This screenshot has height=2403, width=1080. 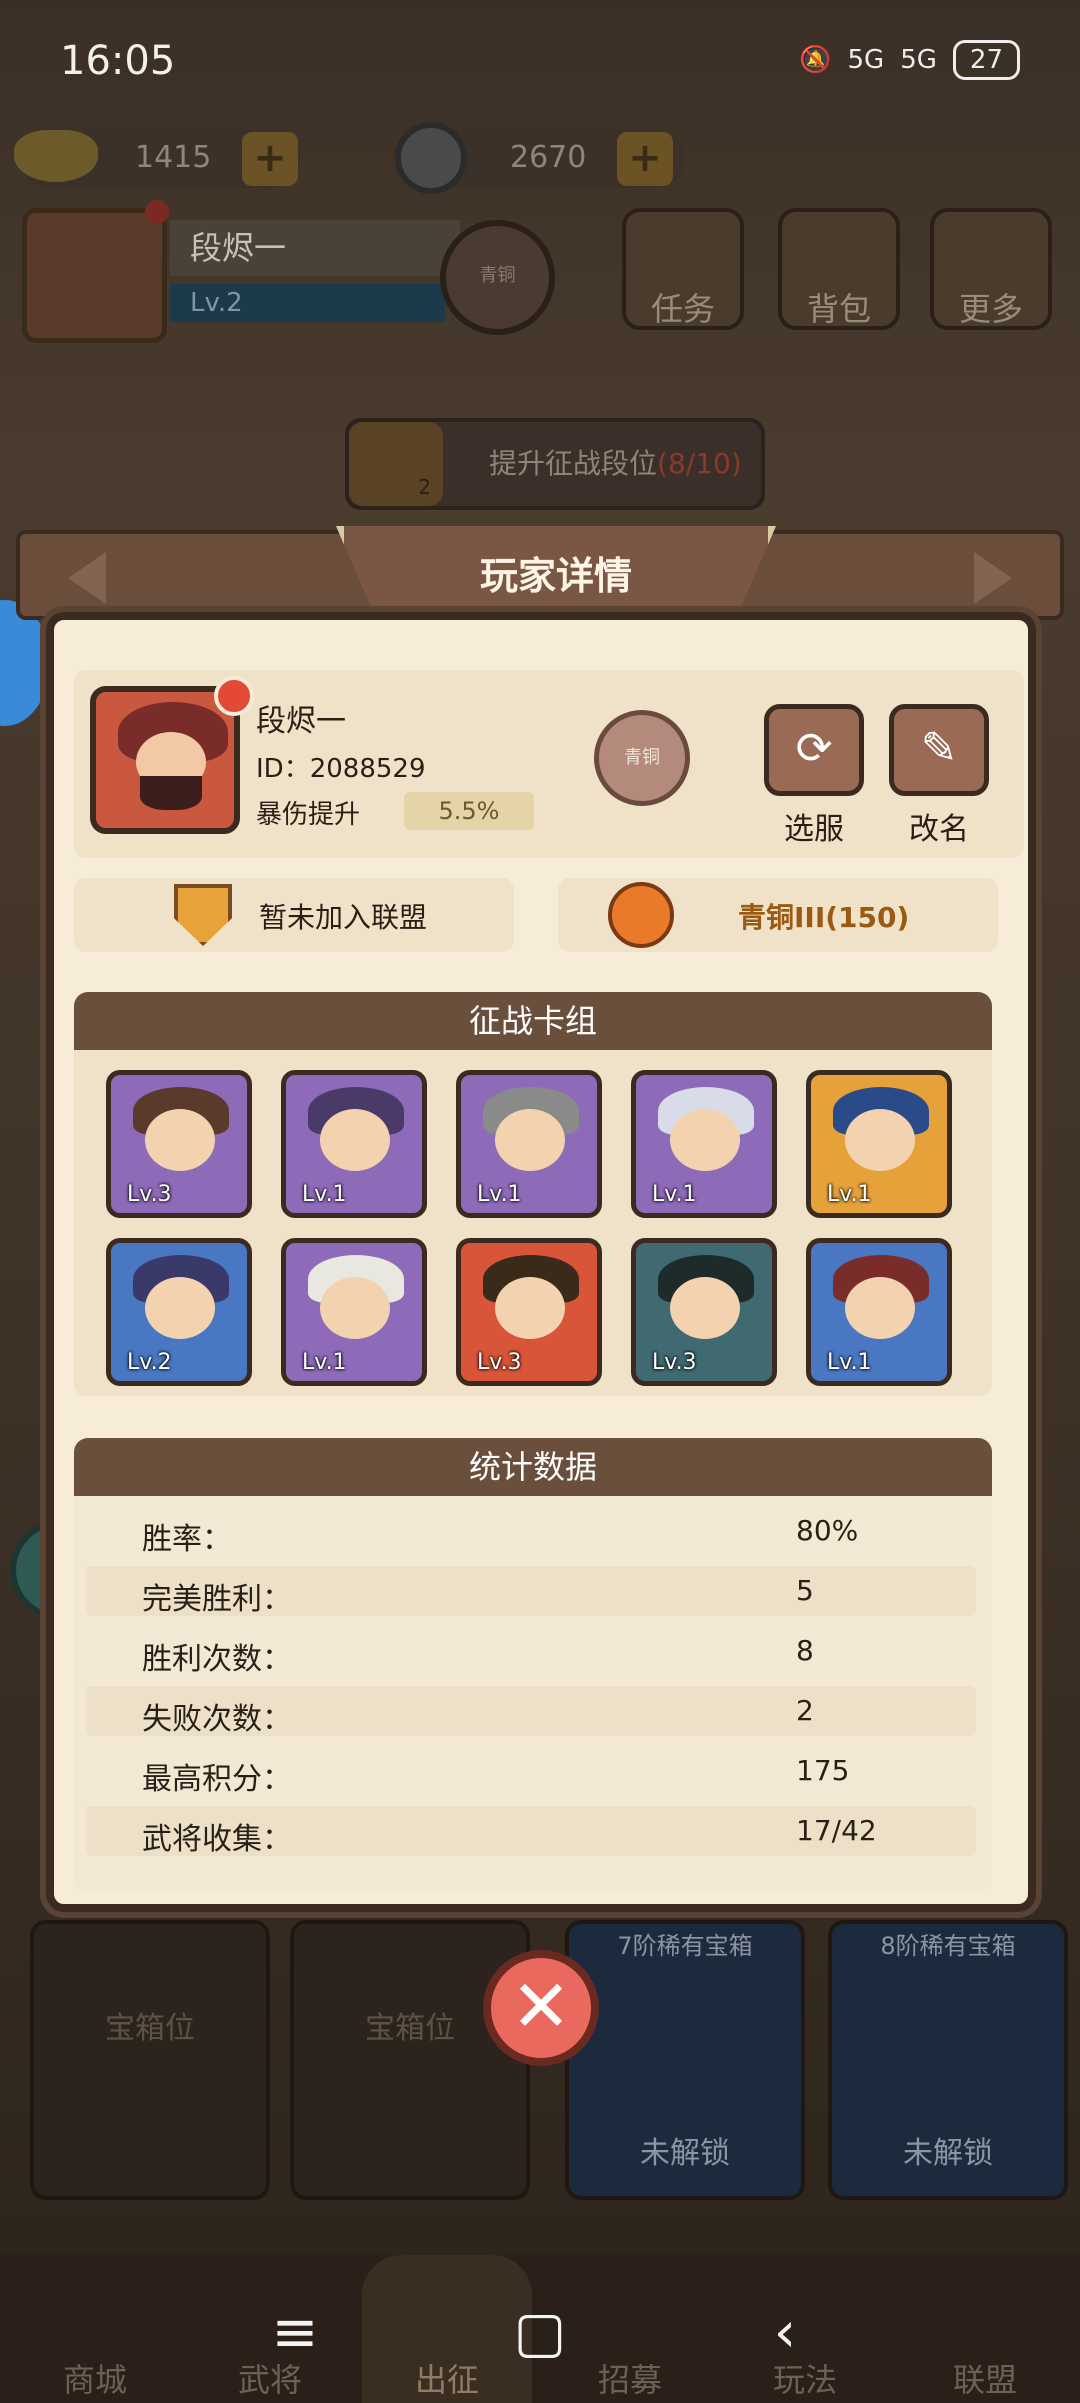 What do you see at coordinates (540, 65) in the screenshot?
I see `status-bar: 16:05 🔕 5G 5G 27` at bounding box center [540, 65].